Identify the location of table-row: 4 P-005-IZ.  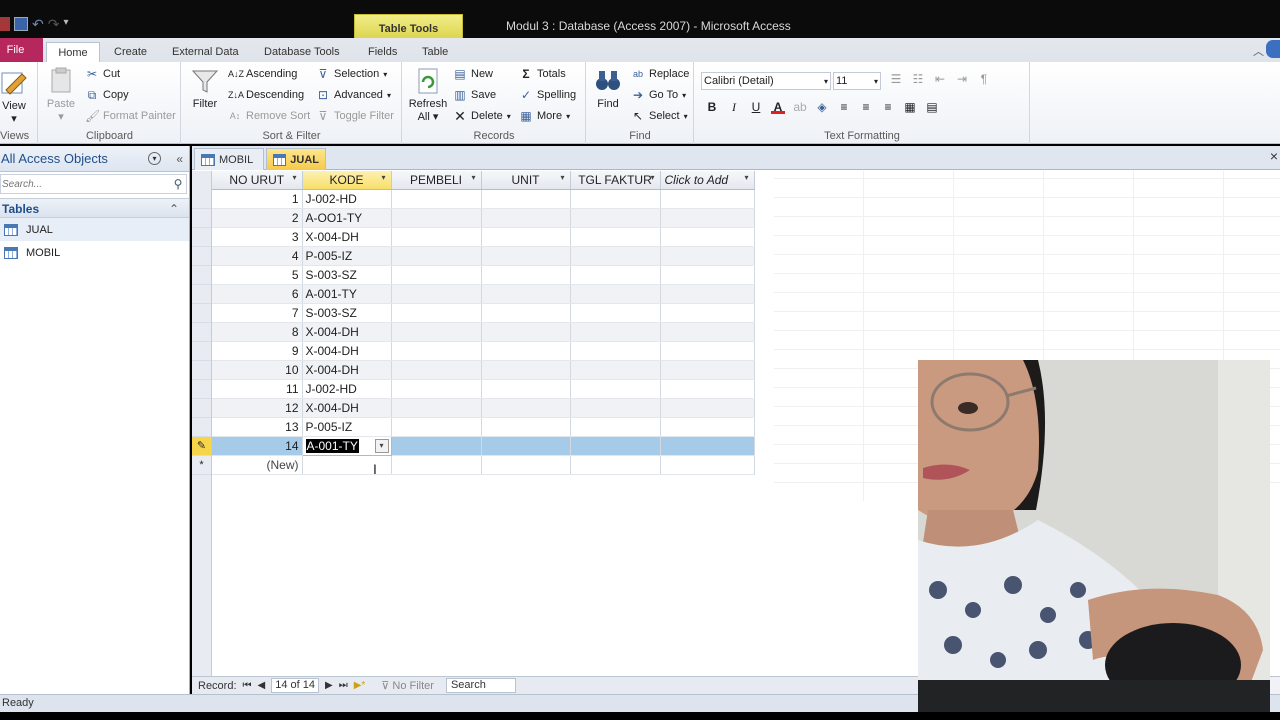
(483, 256).